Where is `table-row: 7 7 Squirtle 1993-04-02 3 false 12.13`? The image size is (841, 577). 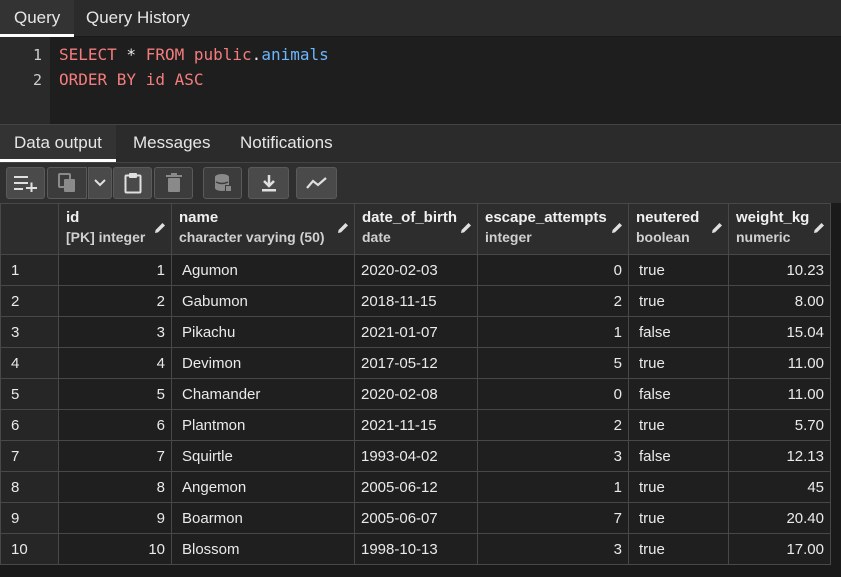
table-row: 7 7 Squirtle 1993-04-02 3 false 12.13 is located at coordinates (415, 456).